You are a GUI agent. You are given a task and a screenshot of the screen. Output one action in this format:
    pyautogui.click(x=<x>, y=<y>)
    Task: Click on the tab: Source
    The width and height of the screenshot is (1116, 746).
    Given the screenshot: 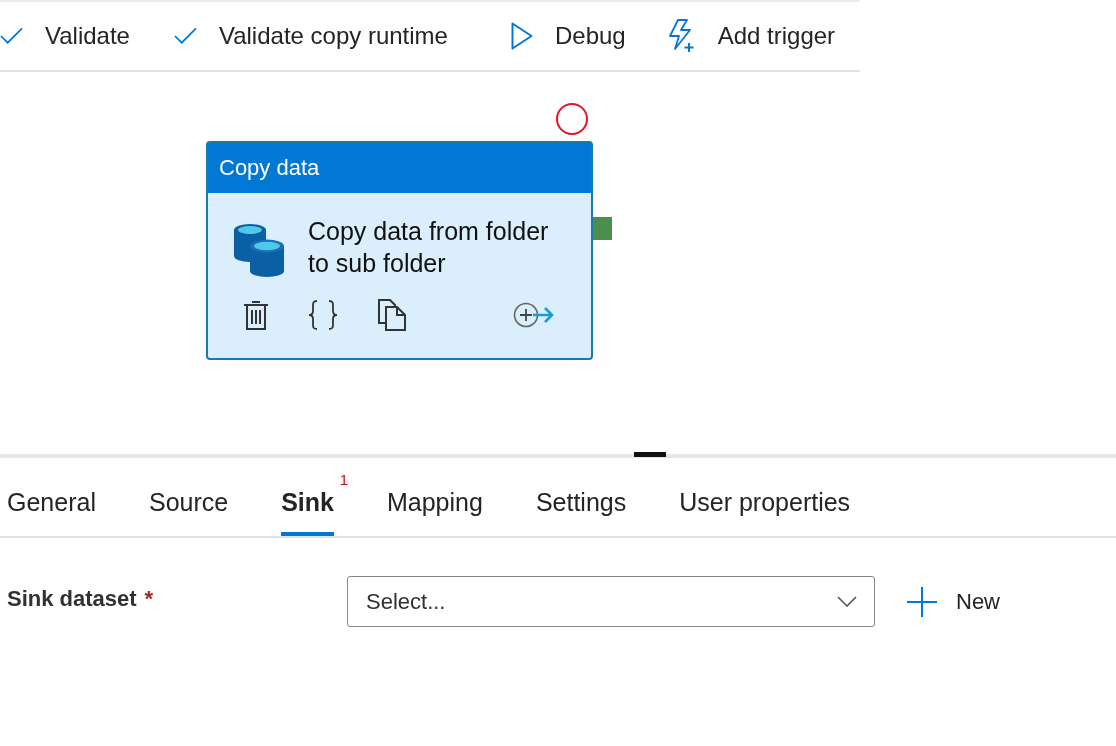 What is the action you would take?
    pyautogui.click(x=188, y=497)
    